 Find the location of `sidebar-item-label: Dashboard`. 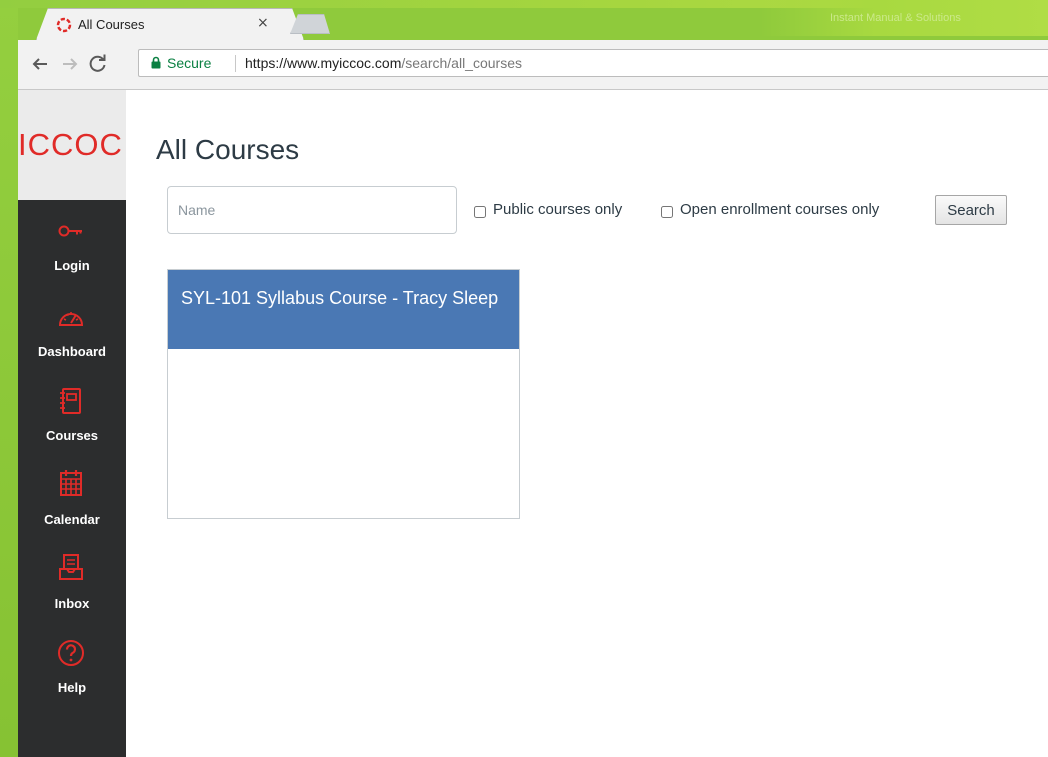

sidebar-item-label: Dashboard is located at coordinates (72, 351).